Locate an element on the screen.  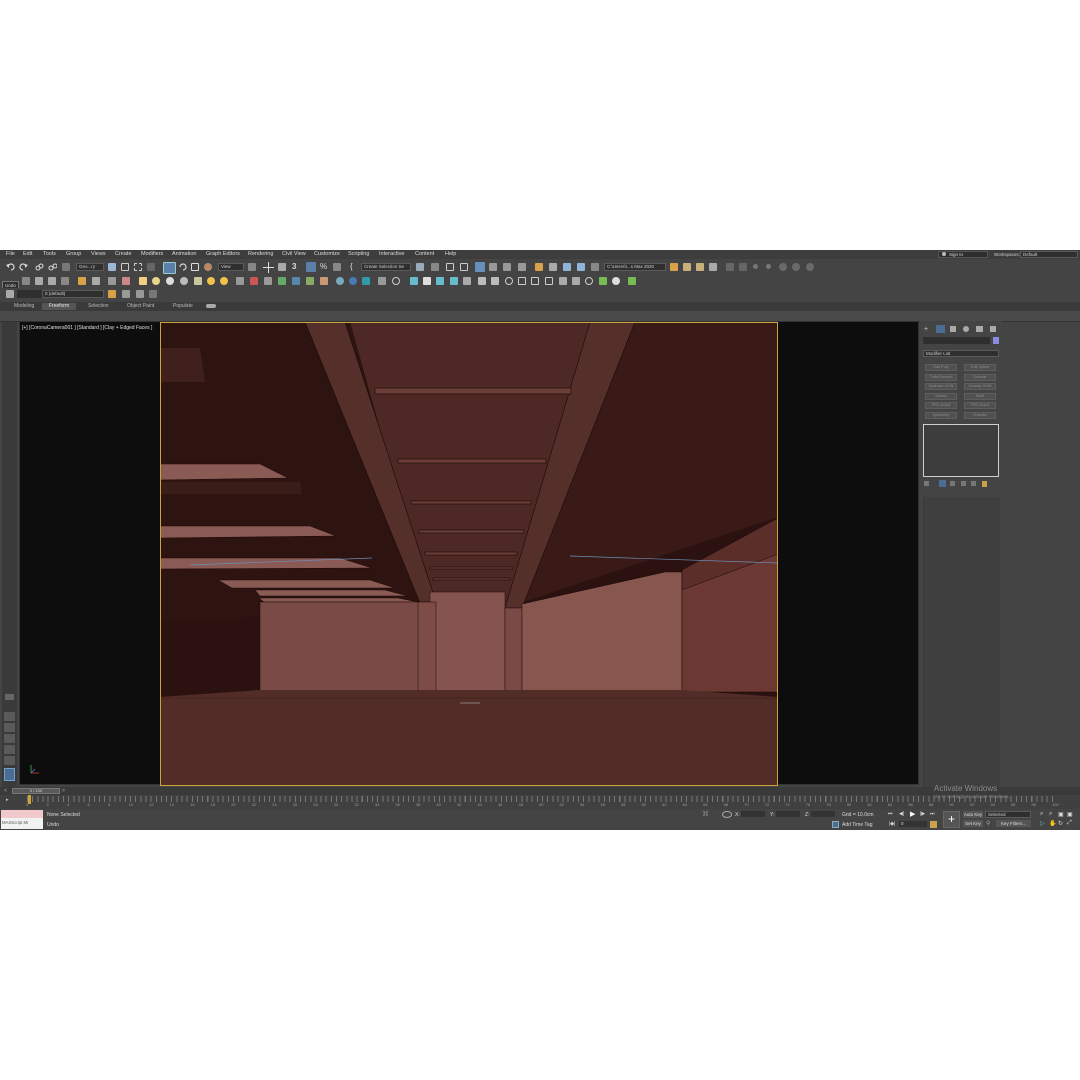
double-chevron-icon is located at coordinates (632, 281).